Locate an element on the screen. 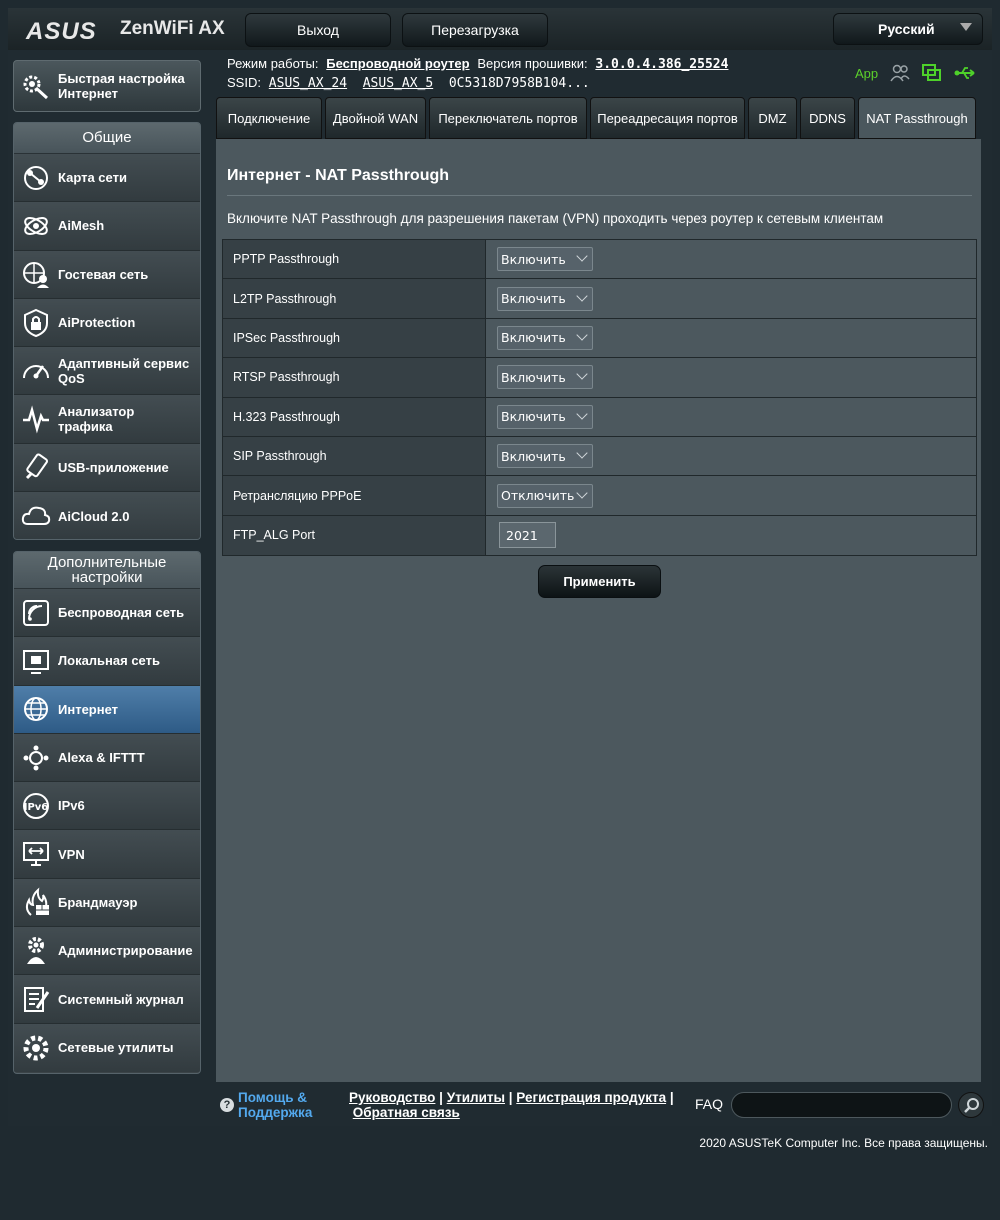 This screenshot has height=1220, width=1000. sidebar-item-aimesh: AiMesh is located at coordinates (107, 226).